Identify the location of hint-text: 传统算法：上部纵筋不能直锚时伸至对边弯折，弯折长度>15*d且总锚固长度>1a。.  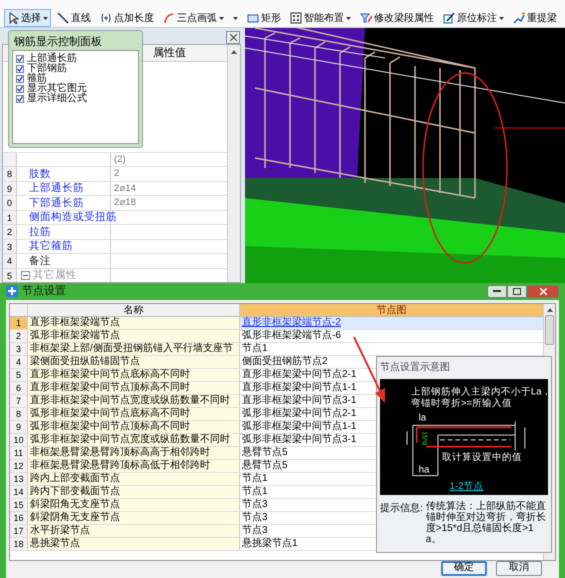
(486, 523).